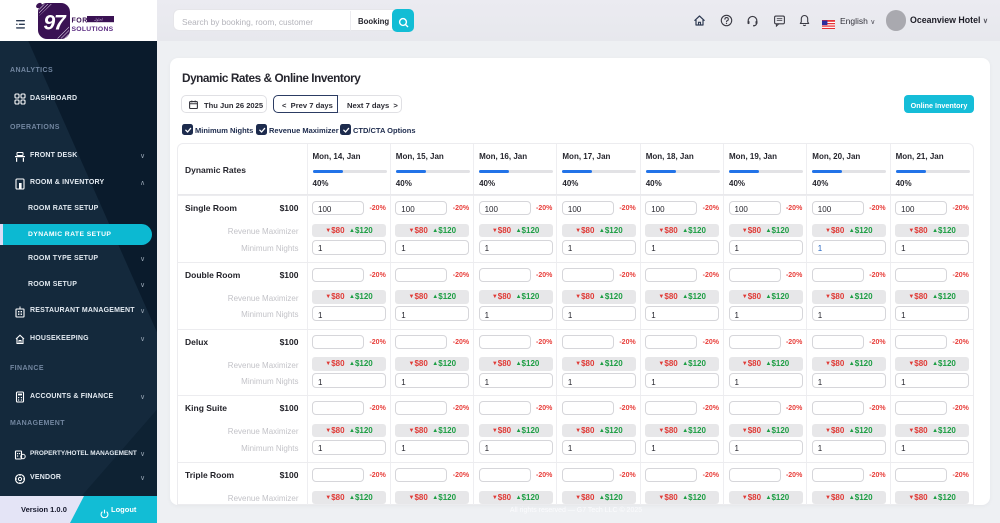 The width and height of the screenshot is (1000, 523). I want to click on svg-text: لحلول, so click(98, 19).